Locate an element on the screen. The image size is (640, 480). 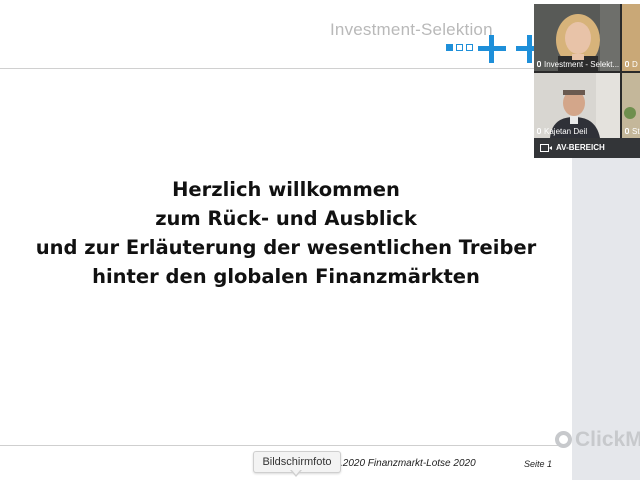
participant-name: D is located at coordinates (630, 65).